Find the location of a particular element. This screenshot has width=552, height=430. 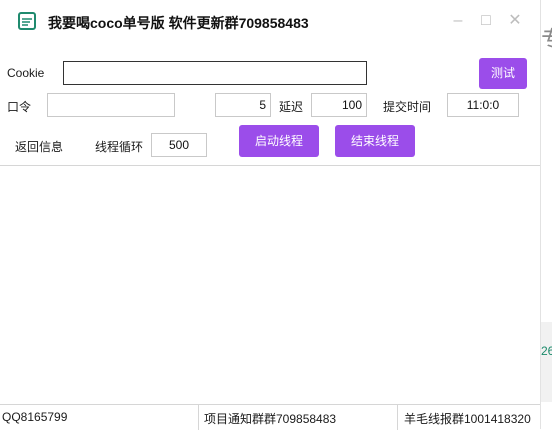

background-number: 26 is located at coordinates (546, 351).